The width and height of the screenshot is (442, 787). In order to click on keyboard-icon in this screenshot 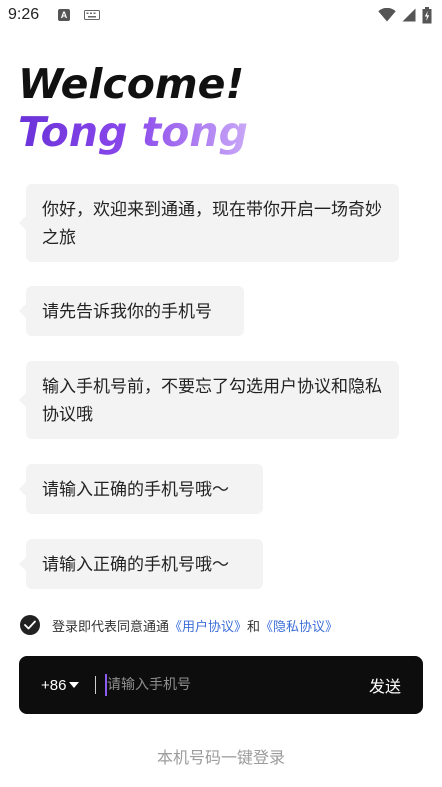, I will do `click(92, 15)`.